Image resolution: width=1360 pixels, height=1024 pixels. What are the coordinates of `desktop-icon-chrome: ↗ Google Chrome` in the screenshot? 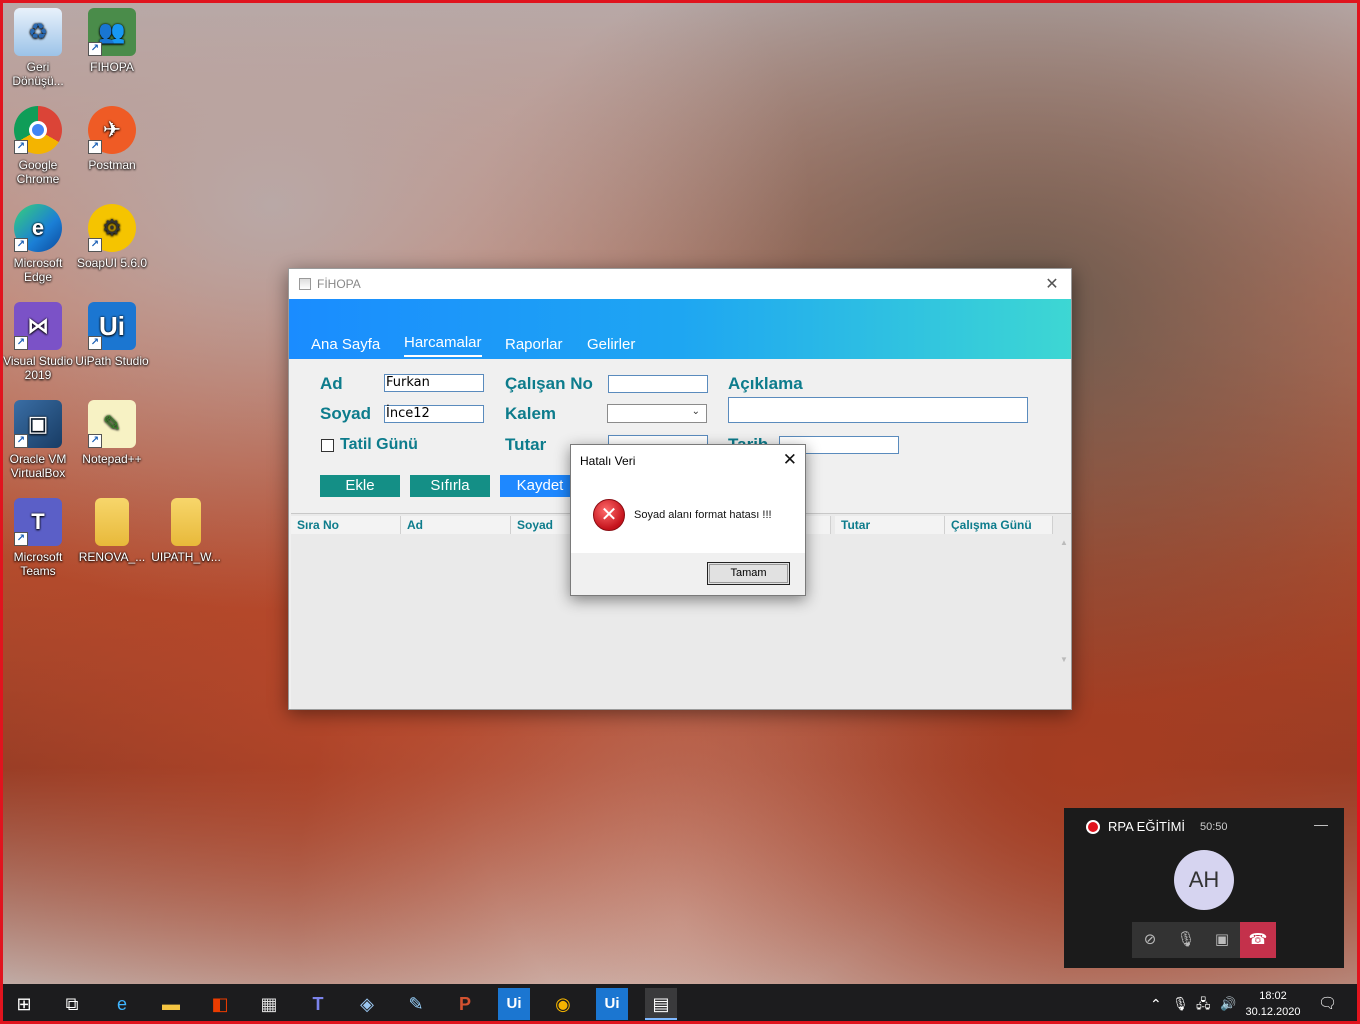 It's located at (38, 146).